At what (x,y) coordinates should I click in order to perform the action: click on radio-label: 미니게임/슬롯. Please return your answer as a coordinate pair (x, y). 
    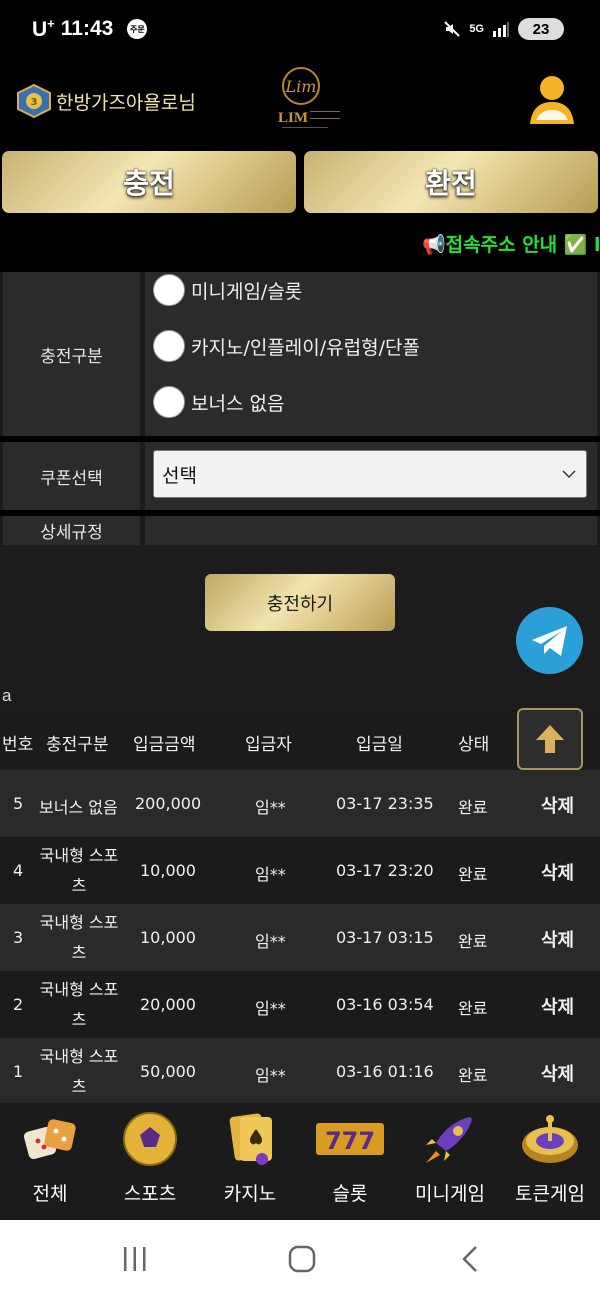
    Looking at the image, I should click on (247, 291).